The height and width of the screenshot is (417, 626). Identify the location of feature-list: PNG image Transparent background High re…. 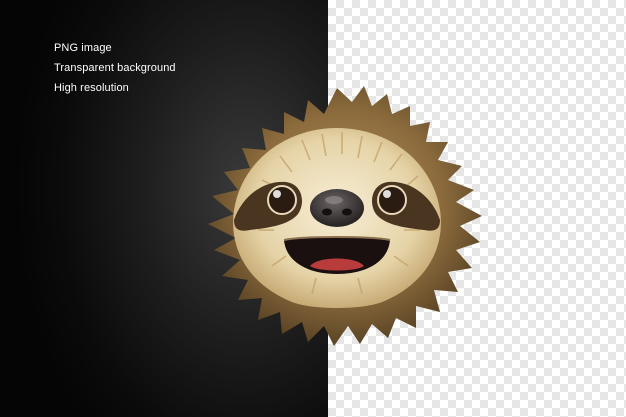
(115, 68).